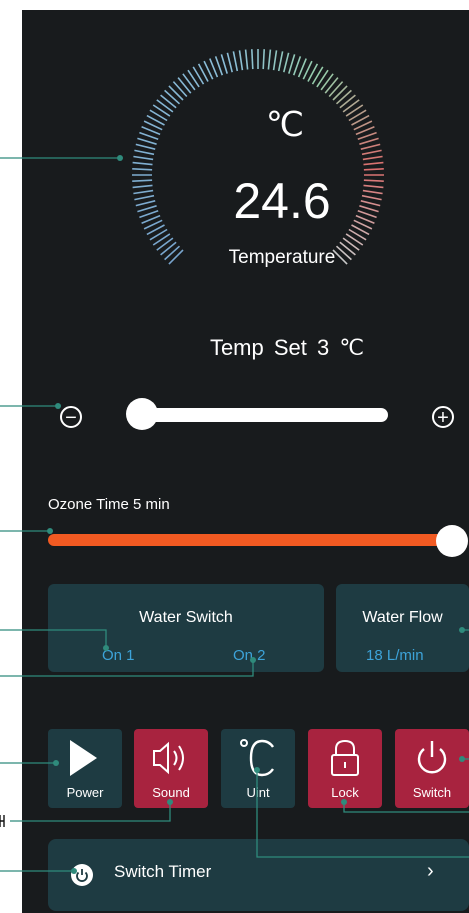 This screenshot has width=469, height=913. Describe the element at coordinates (406, 807) in the screenshot. I see `annotation-line-lock` at that location.